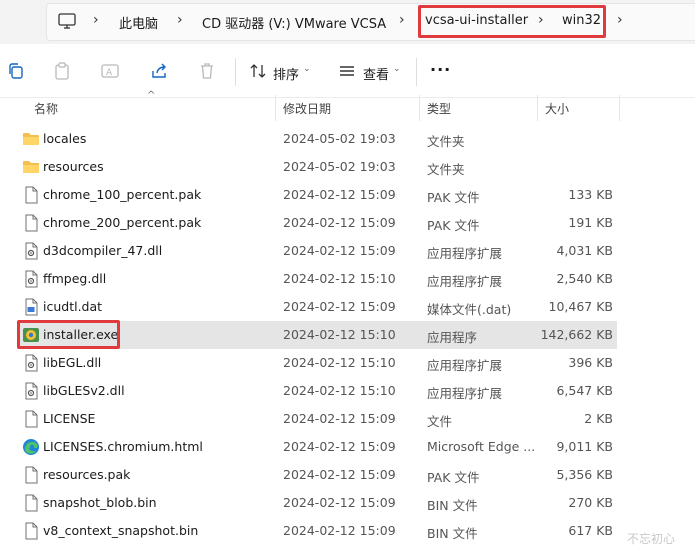 Image resolution: width=695 pixels, height=549 pixels. Describe the element at coordinates (580, 306) in the screenshot. I see `file-size: 10,467 KB` at that location.